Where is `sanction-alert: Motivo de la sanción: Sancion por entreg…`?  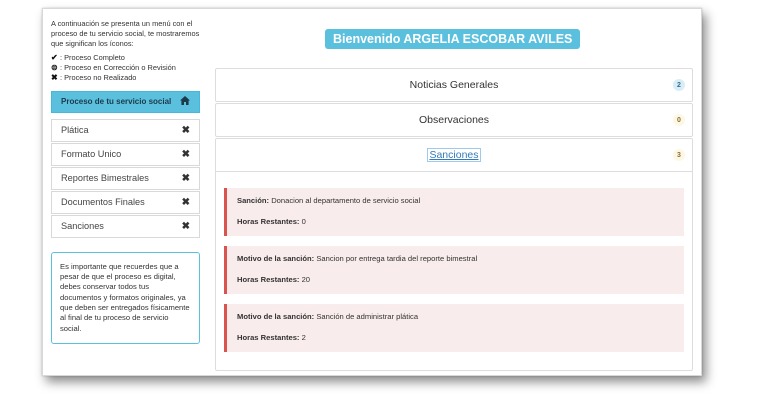
sanction-alert: Motivo de la sanción: Sancion por entreg… is located at coordinates (454, 270).